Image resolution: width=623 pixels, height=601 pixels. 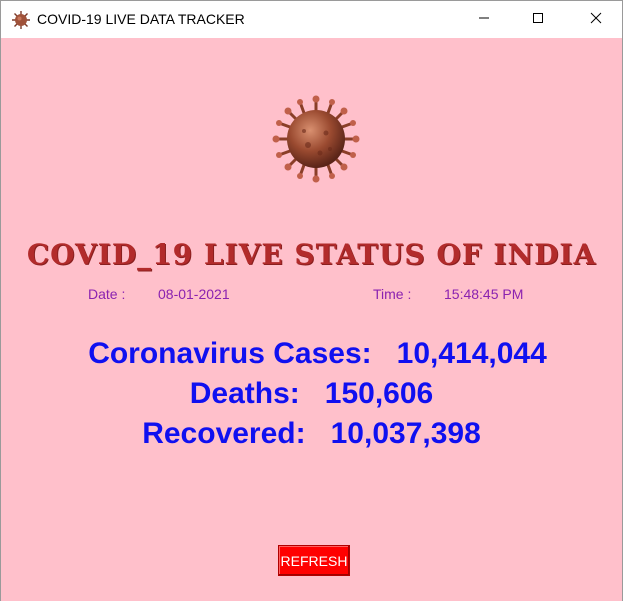 What do you see at coordinates (316, 139) in the screenshot?
I see `virus-image-icon` at bounding box center [316, 139].